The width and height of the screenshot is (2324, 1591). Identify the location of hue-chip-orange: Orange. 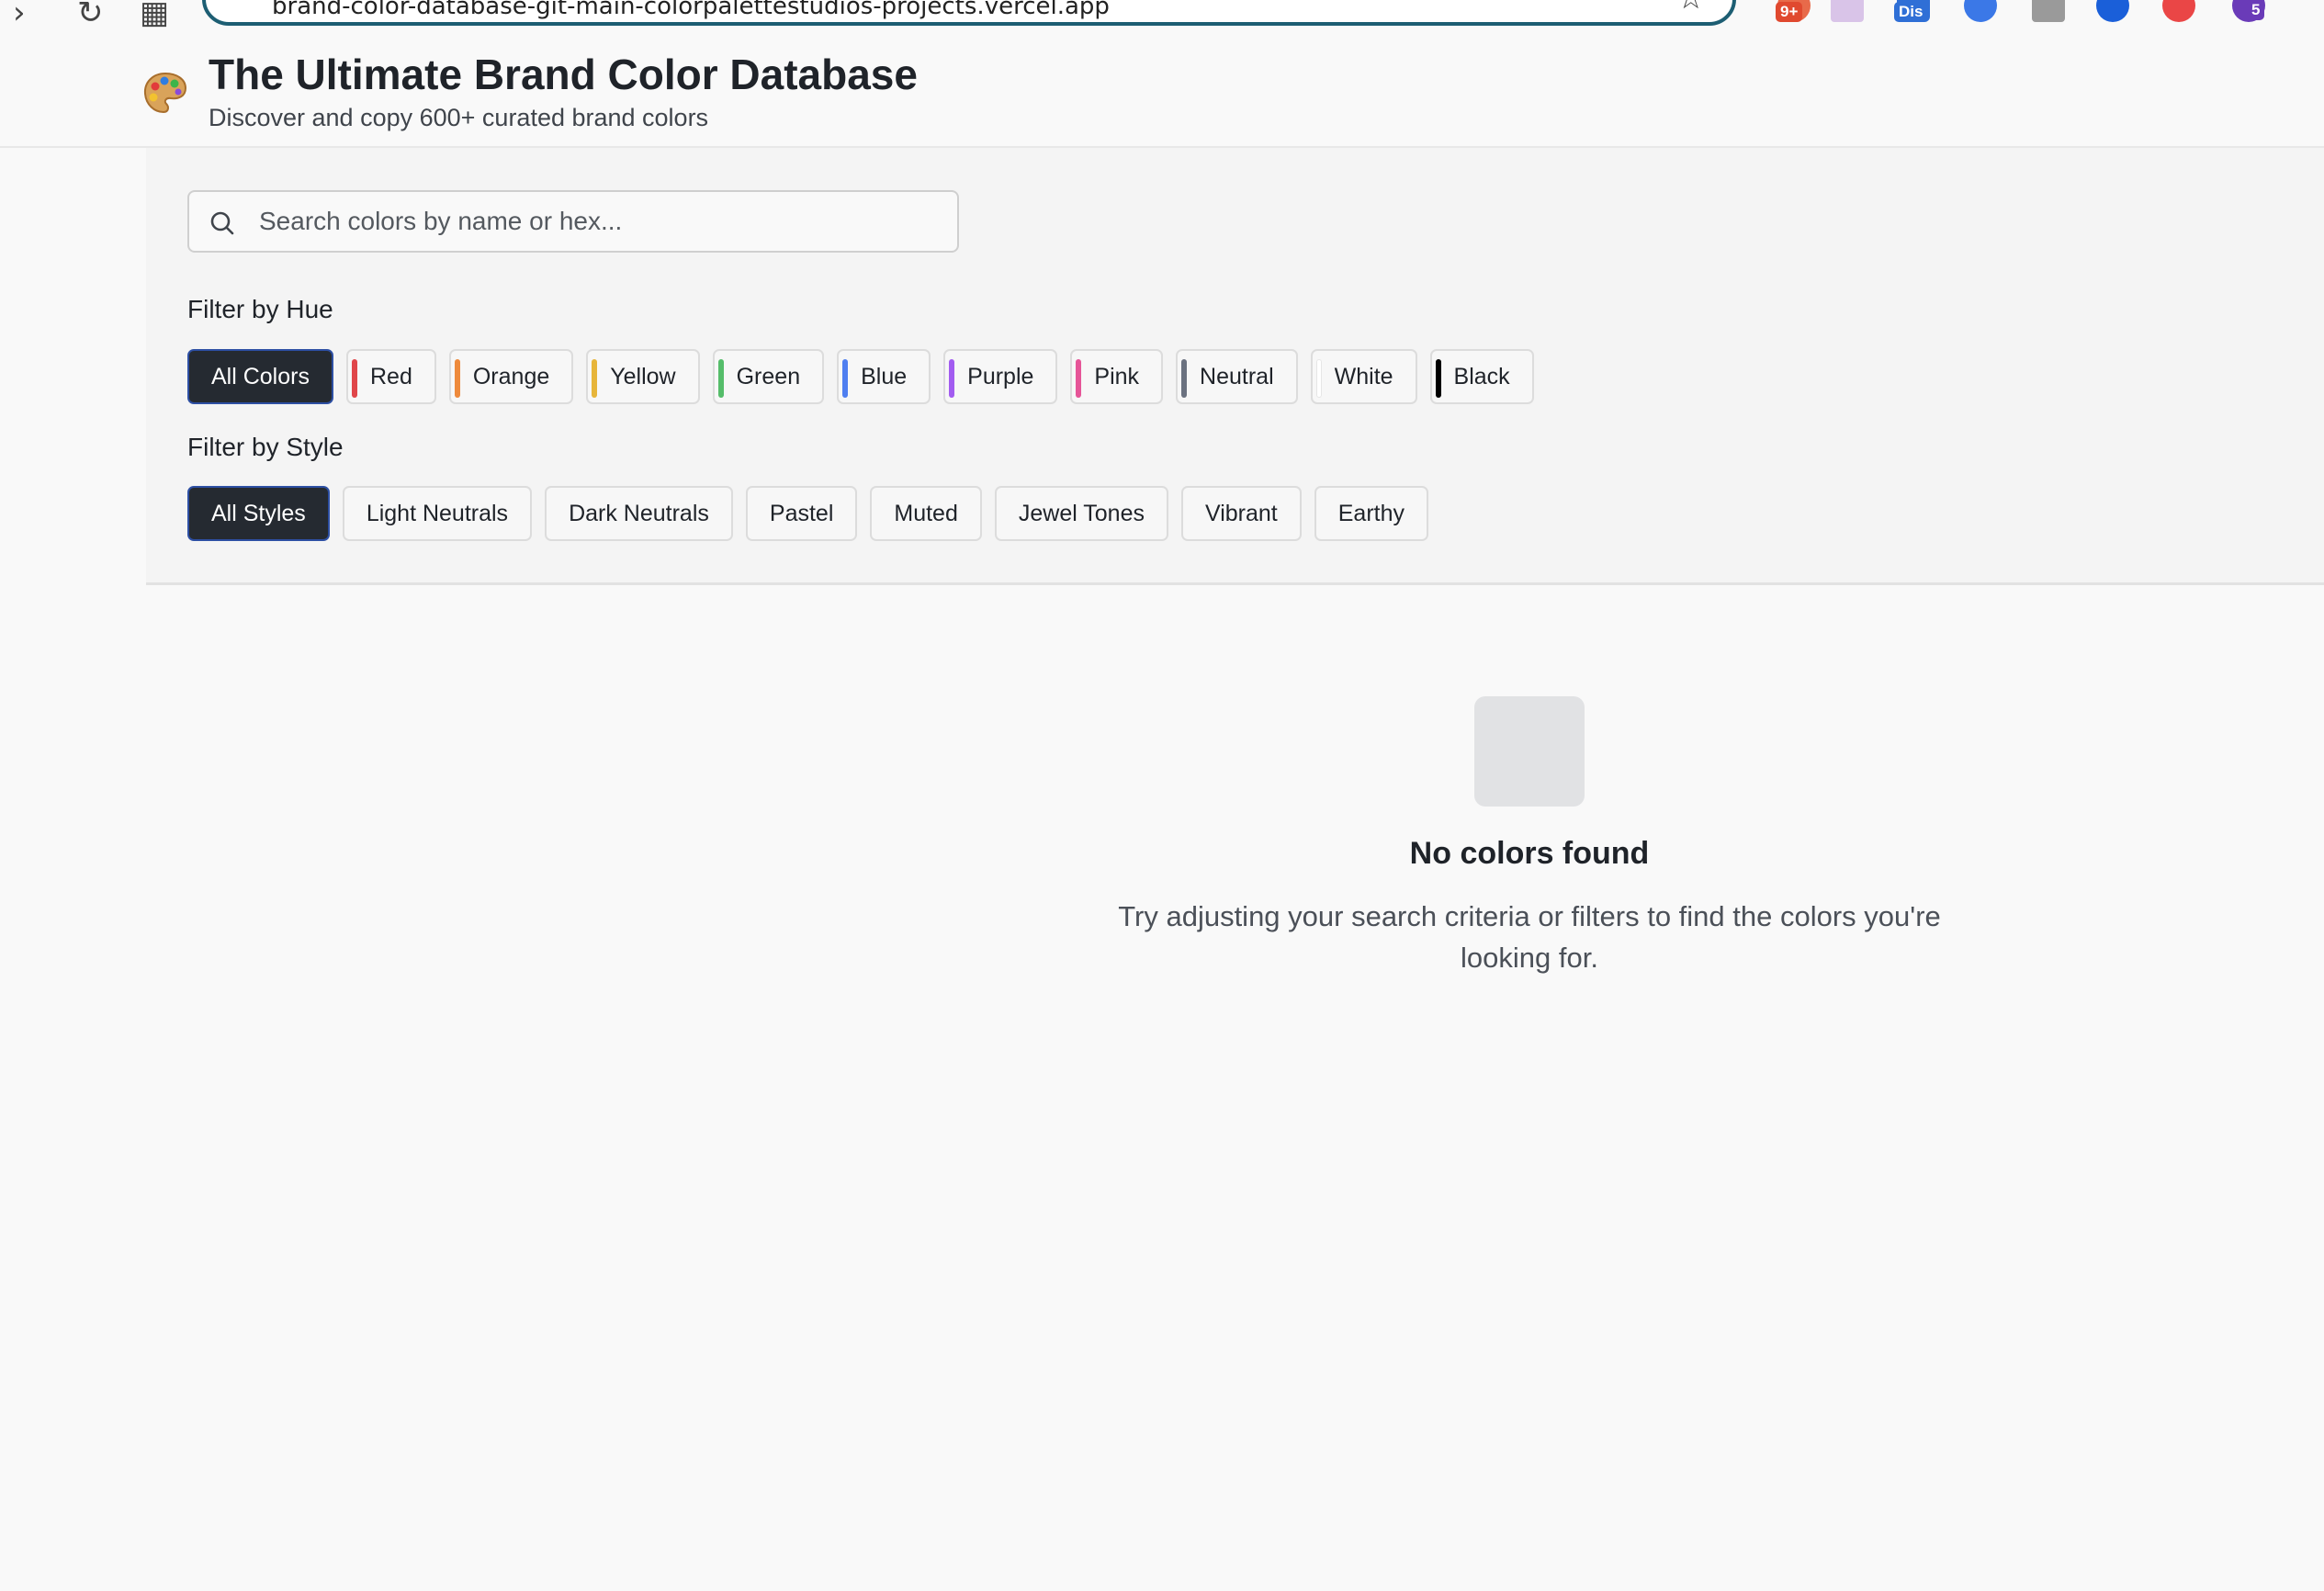
(511, 376).